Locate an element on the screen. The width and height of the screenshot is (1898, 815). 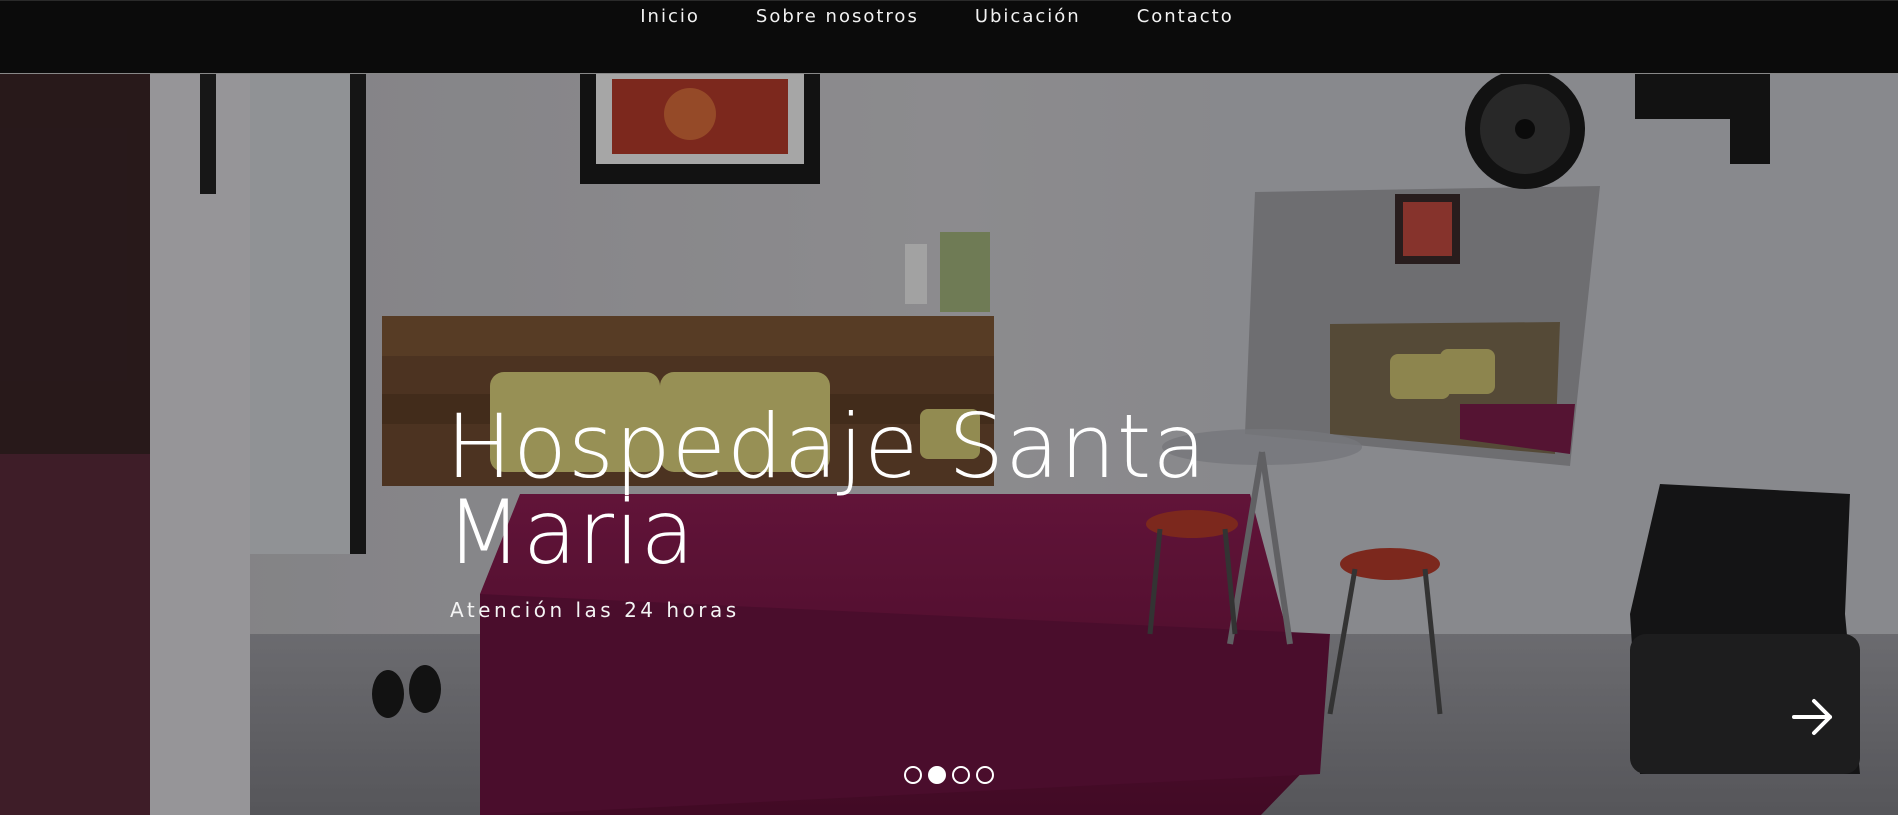
main-nav: Inicio Sobre nosotros Ubicación Contacto is located at coordinates (949, 17).